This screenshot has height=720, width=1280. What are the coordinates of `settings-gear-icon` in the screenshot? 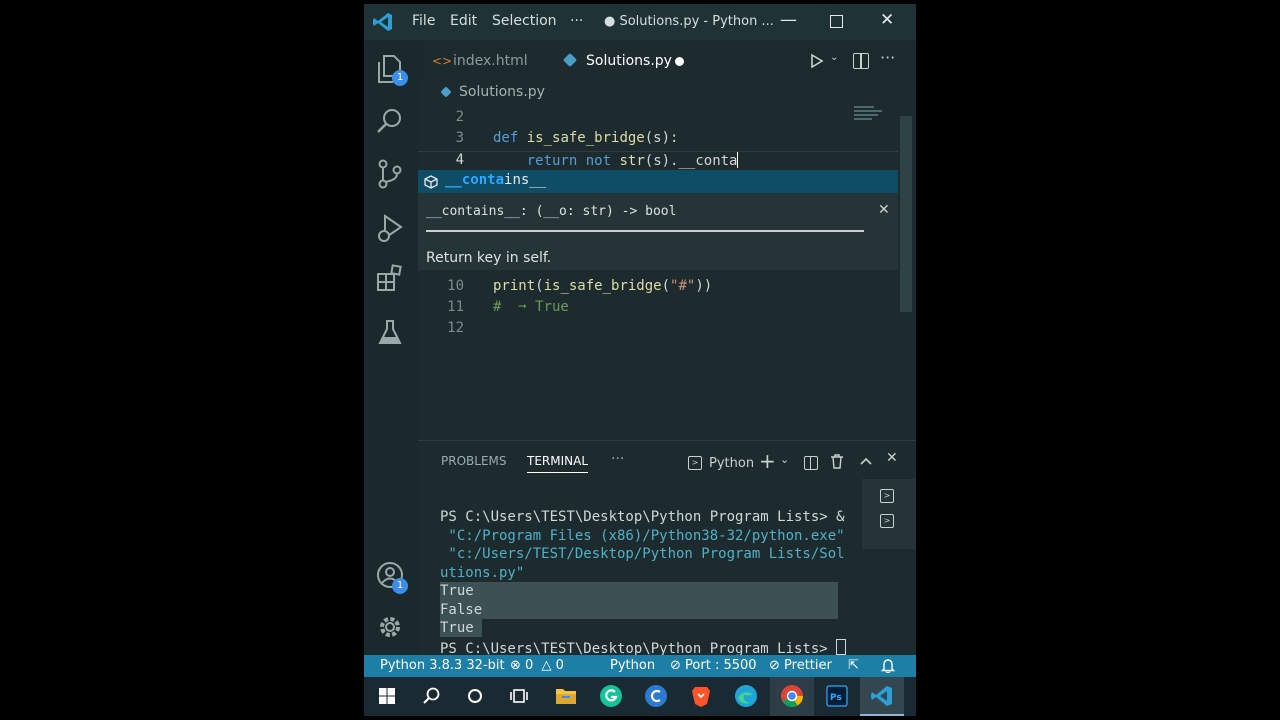 It's located at (391, 628).